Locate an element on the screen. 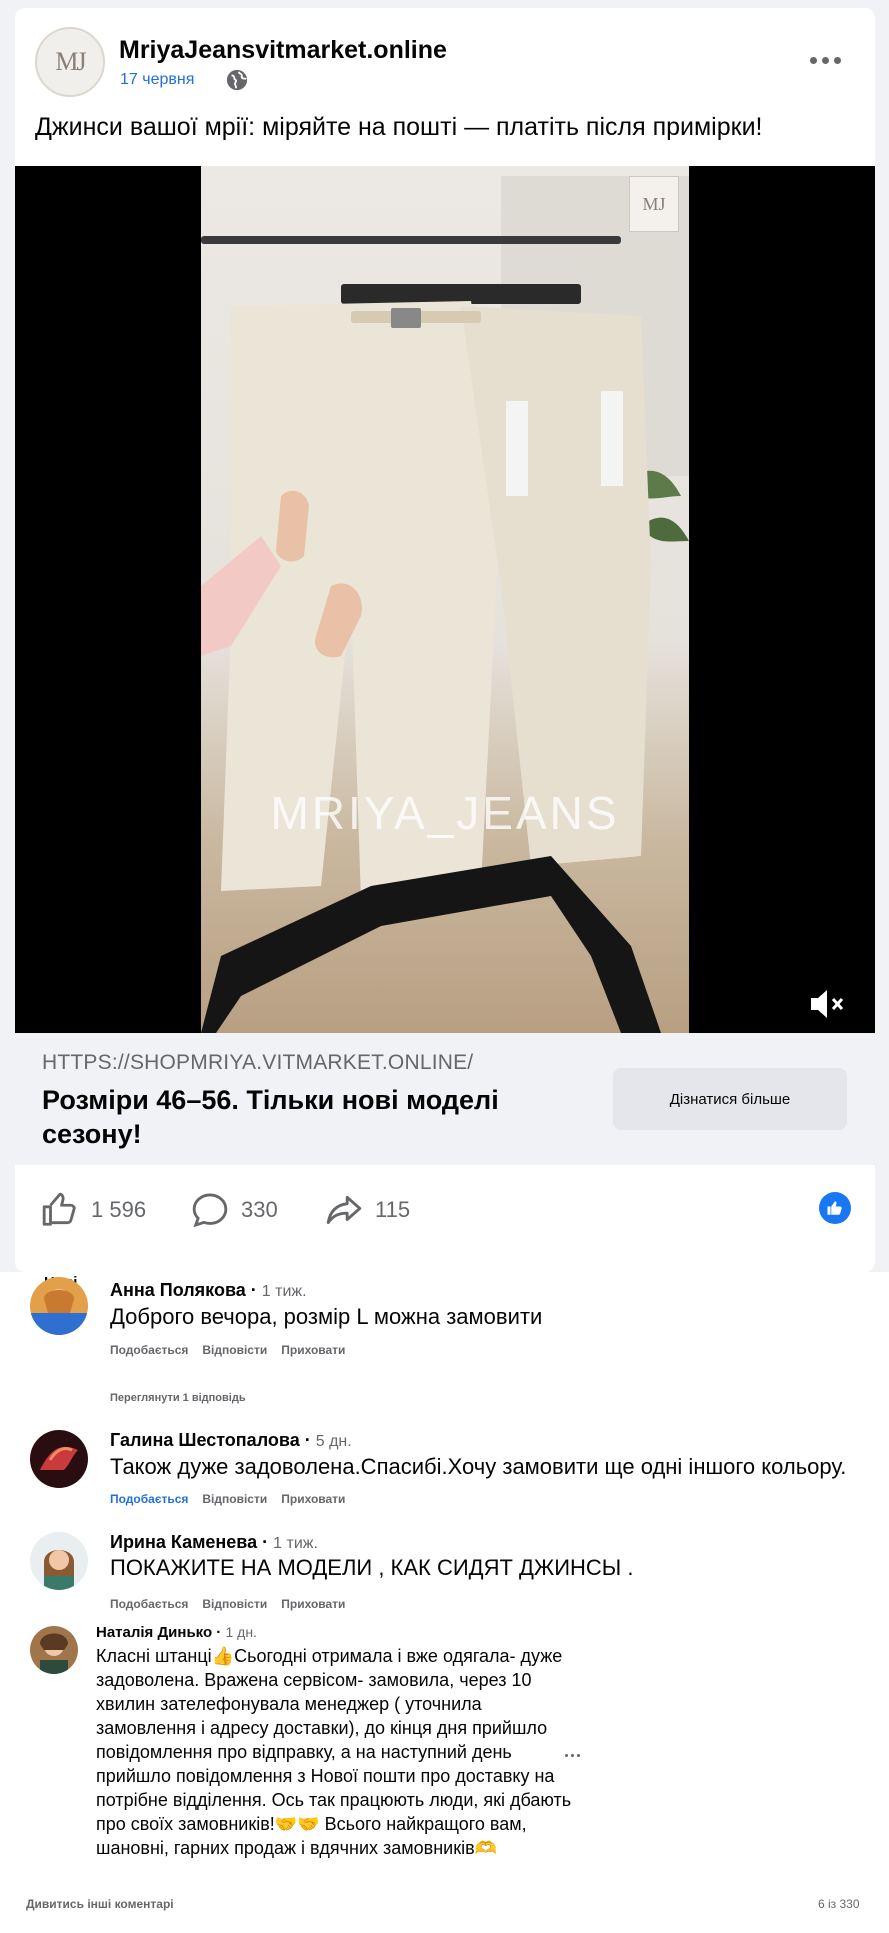 The image size is (889, 1933). comment-text: ПОКАЖИТЕ НА МОДЕЛИ , КАК СИДЯТ ДЖИНСЫ . is located at coordinates (372, 1567).